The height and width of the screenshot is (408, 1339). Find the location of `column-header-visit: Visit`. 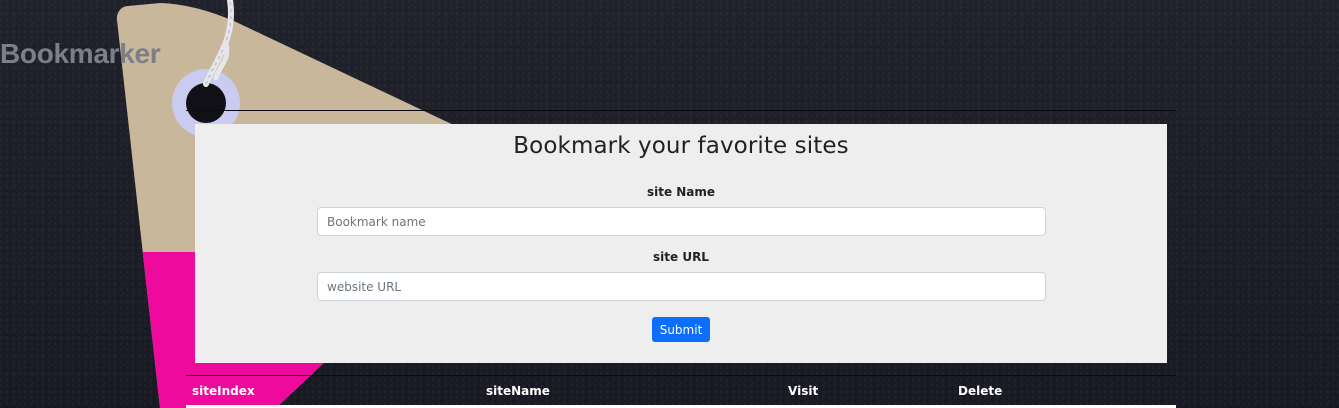

column-header-visit: Visit is located at coordinates (803, 391).